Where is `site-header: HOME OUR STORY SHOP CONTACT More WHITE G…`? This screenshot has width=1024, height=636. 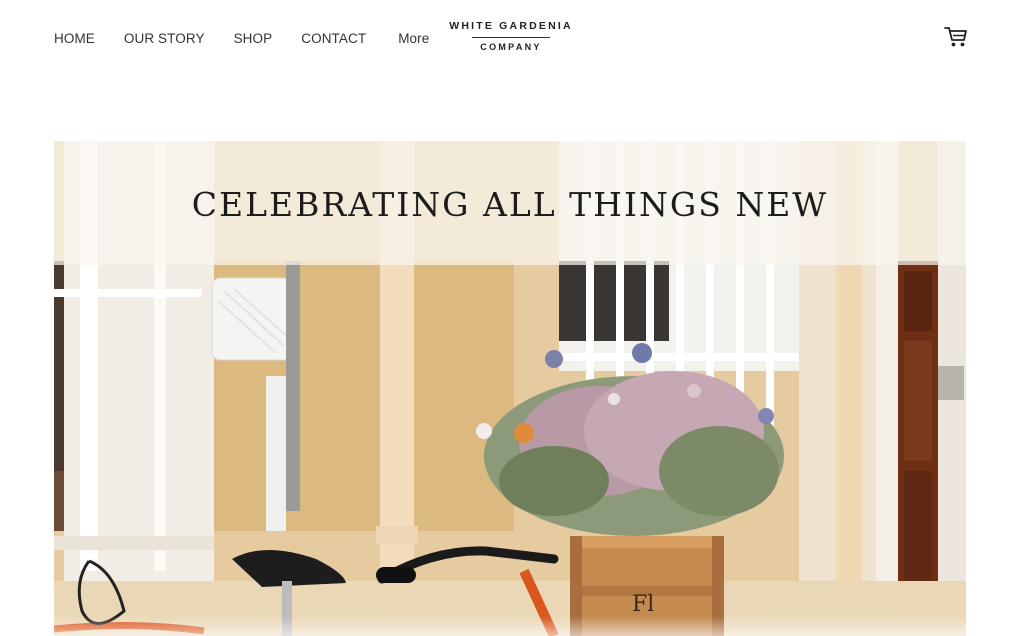
site-header: HOME OUR STORY SHOP CONTACT More WHITE G… is located at coordinates (512, 40).